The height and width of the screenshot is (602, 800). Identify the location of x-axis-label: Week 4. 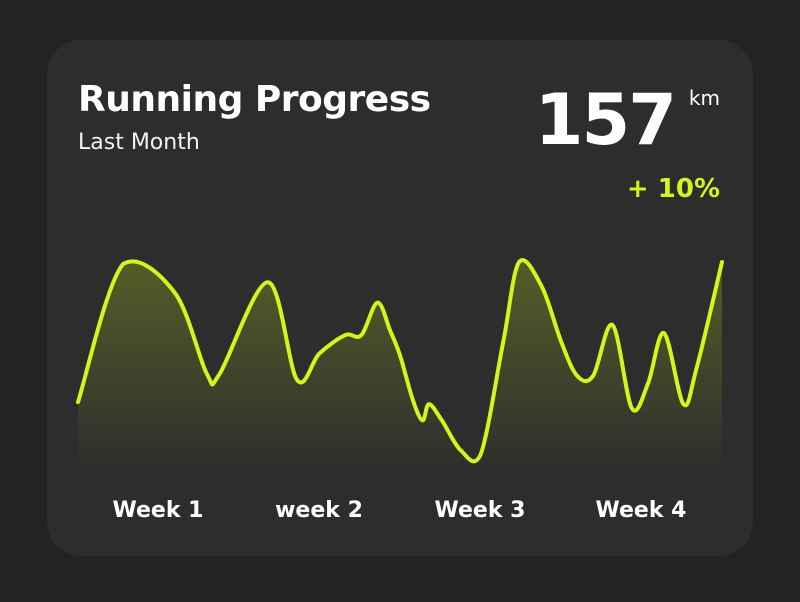
(641, 510).